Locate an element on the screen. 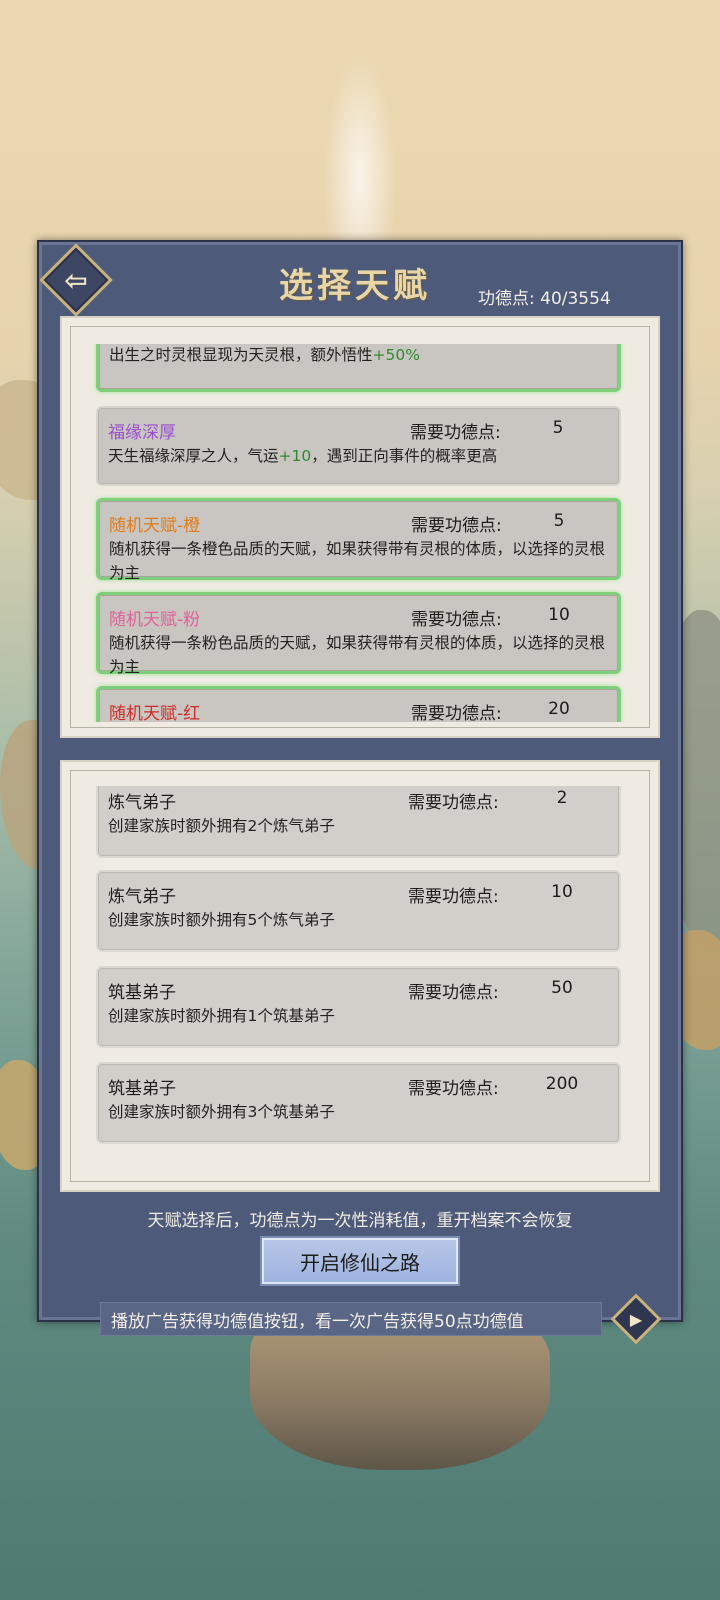 This screenshot has height=1600, width=720. cost-value: 50 is located at coordinates (562, 988).